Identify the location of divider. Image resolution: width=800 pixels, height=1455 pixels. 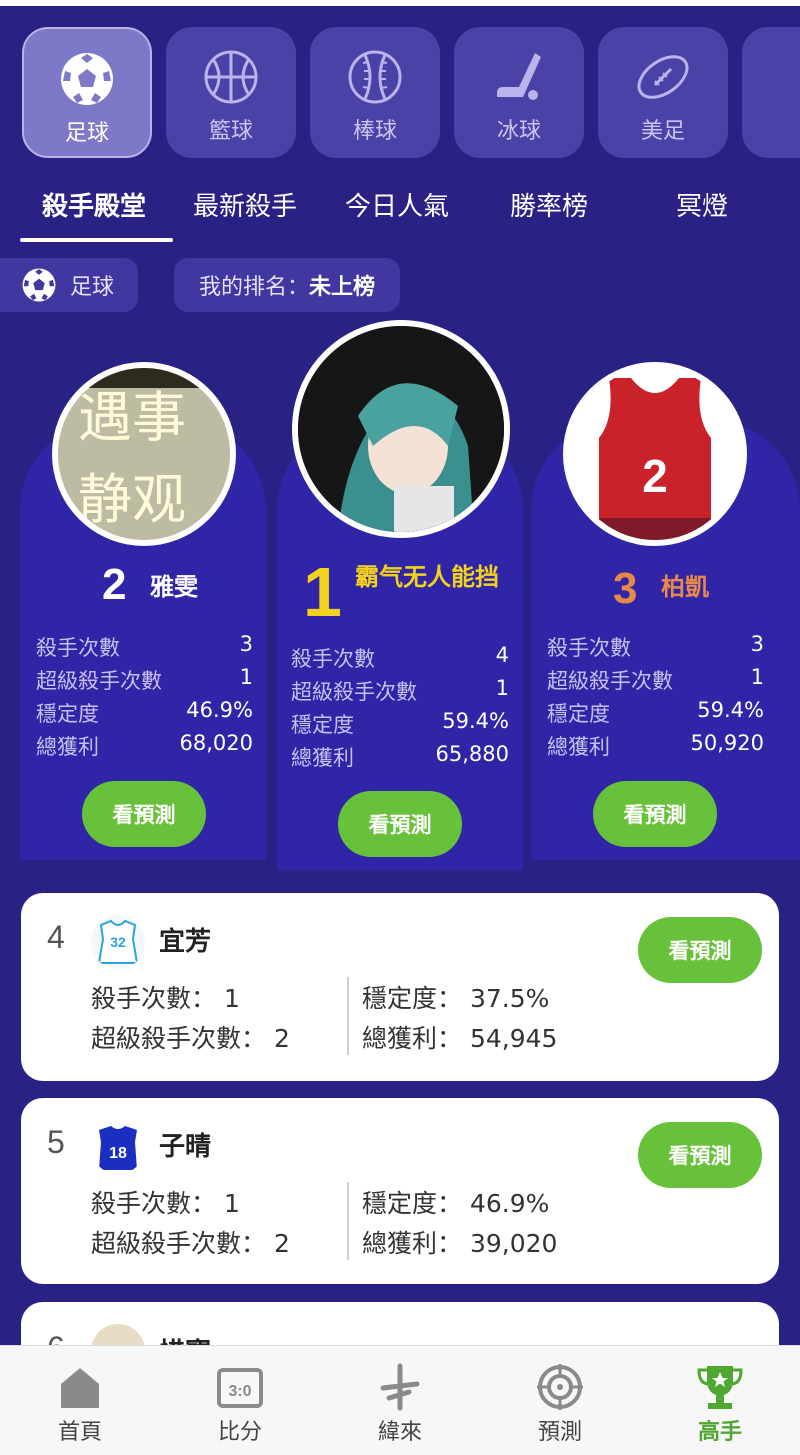
(348, 1016).